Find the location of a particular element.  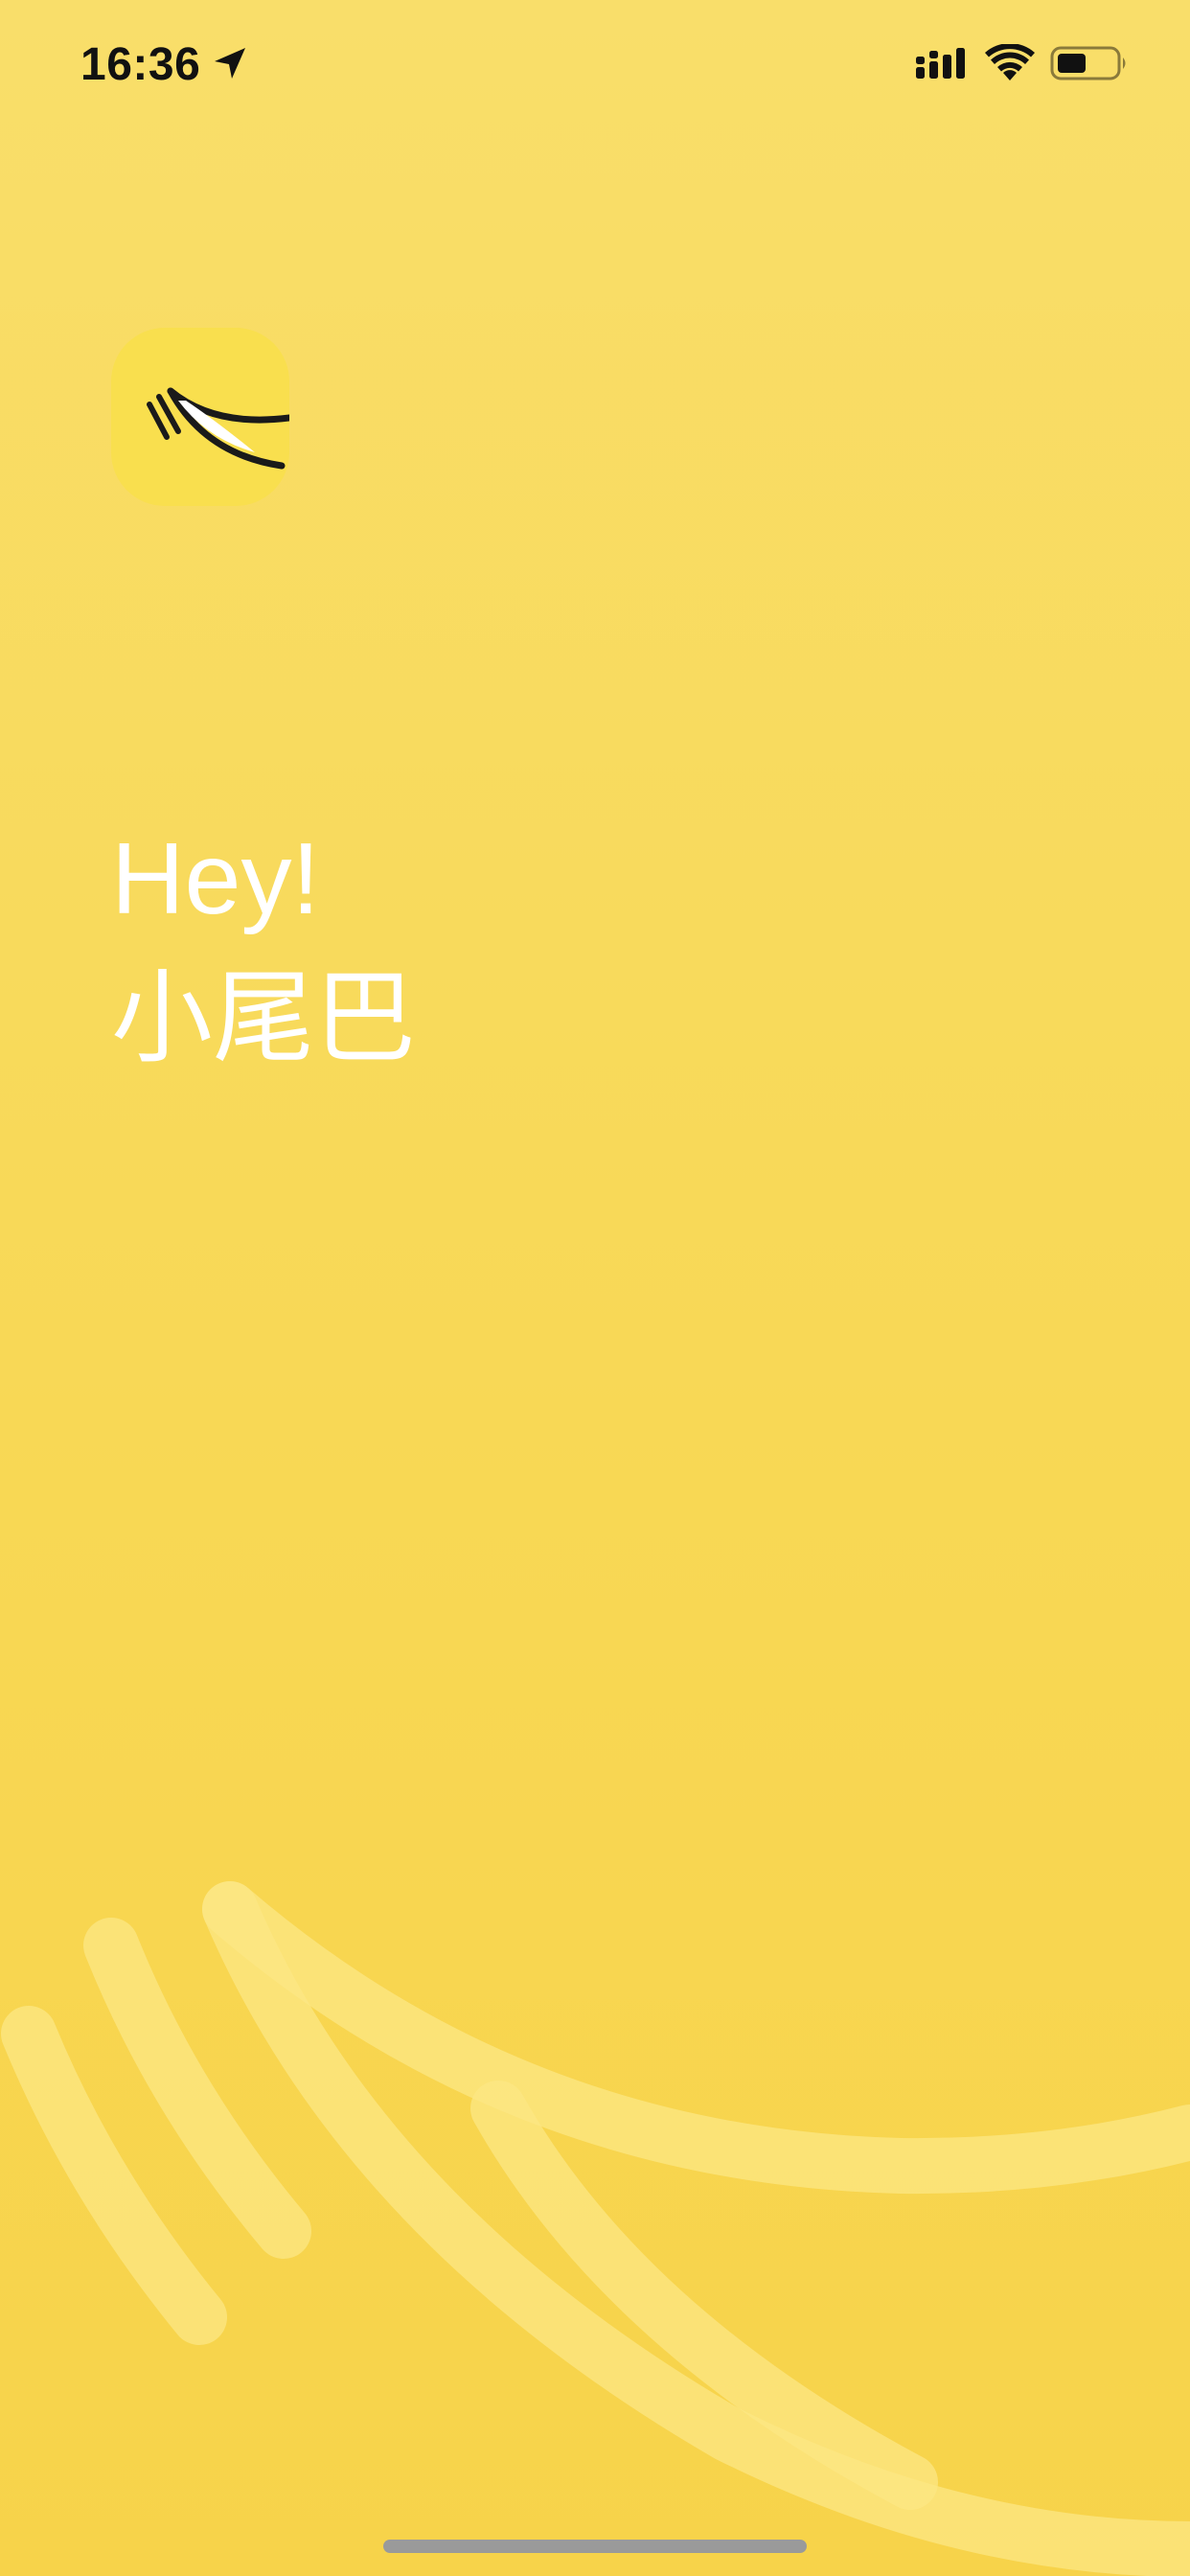

app-logo is located at coordinates (200, 417).